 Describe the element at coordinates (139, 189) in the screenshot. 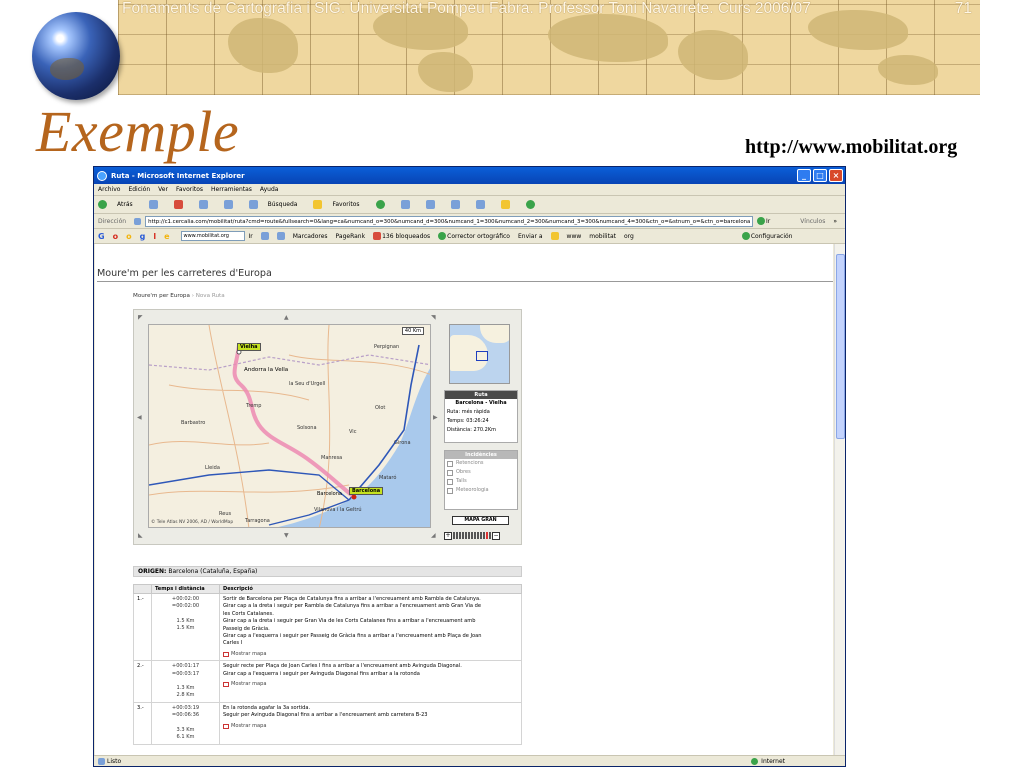

I see `menu-edicion: Edición` at that location.